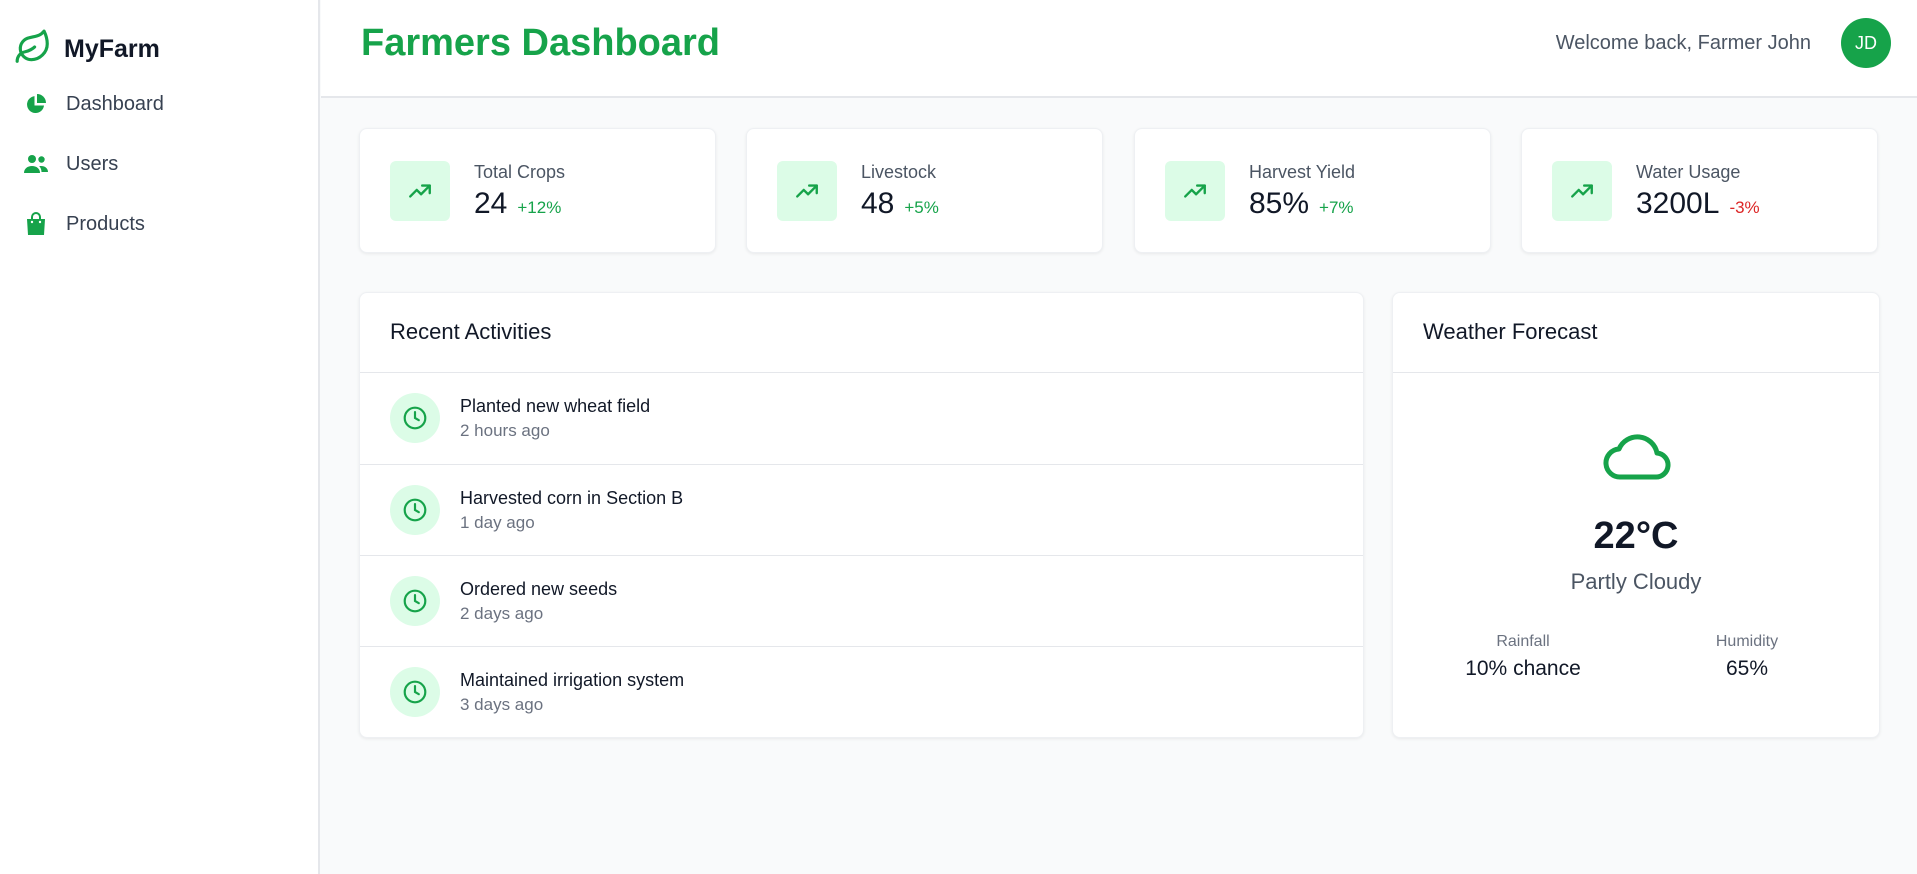 The width and height of the screenshot is (1917, 874). Describe the element at coordinates (1637, 456) in the screenshot. I see `cloud-icon` at that location.